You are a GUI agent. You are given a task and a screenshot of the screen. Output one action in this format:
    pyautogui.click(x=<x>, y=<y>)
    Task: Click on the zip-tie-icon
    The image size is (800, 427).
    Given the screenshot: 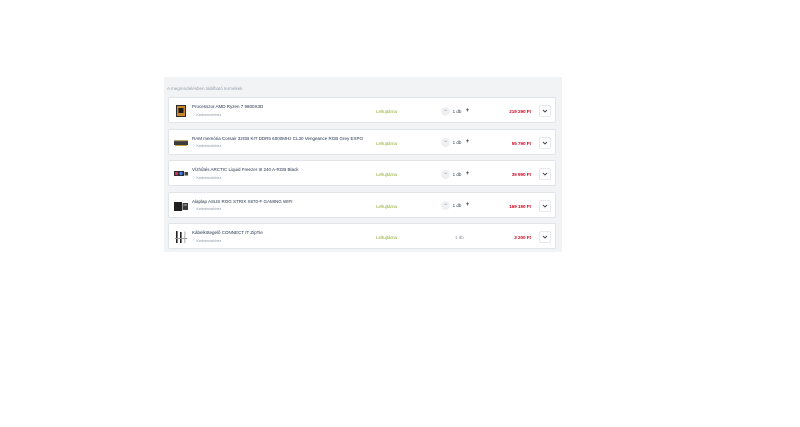 What is the action you would take?
    pyautogui.click(x=181, y=237)
    